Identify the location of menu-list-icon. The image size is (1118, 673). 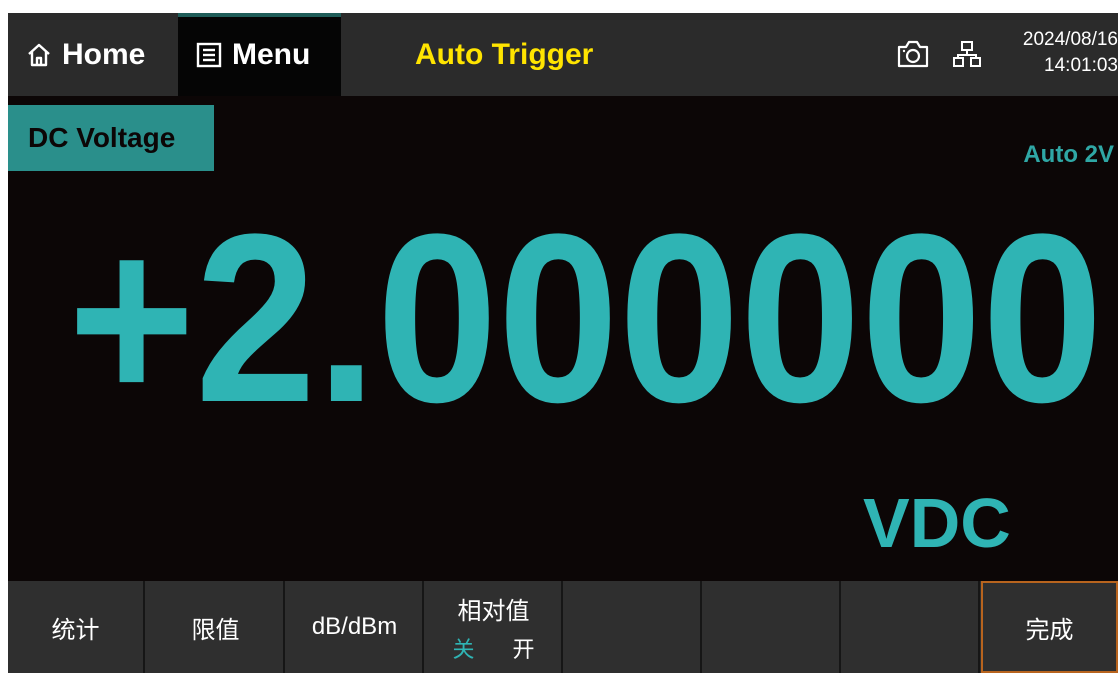
(209, 54).